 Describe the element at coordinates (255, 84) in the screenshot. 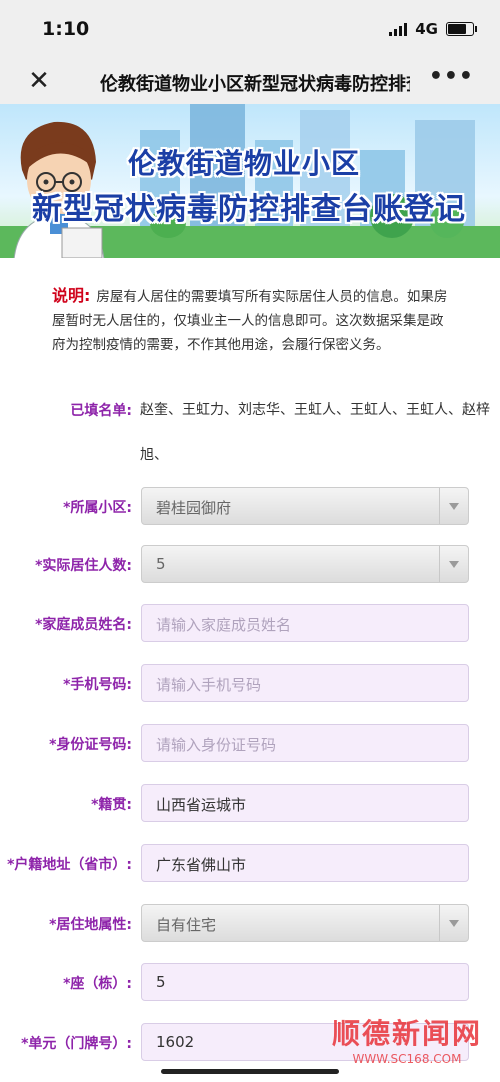

I see `page-title: 伦教街道物业小区新型冠状病毒防控排查台账登记` at that location.